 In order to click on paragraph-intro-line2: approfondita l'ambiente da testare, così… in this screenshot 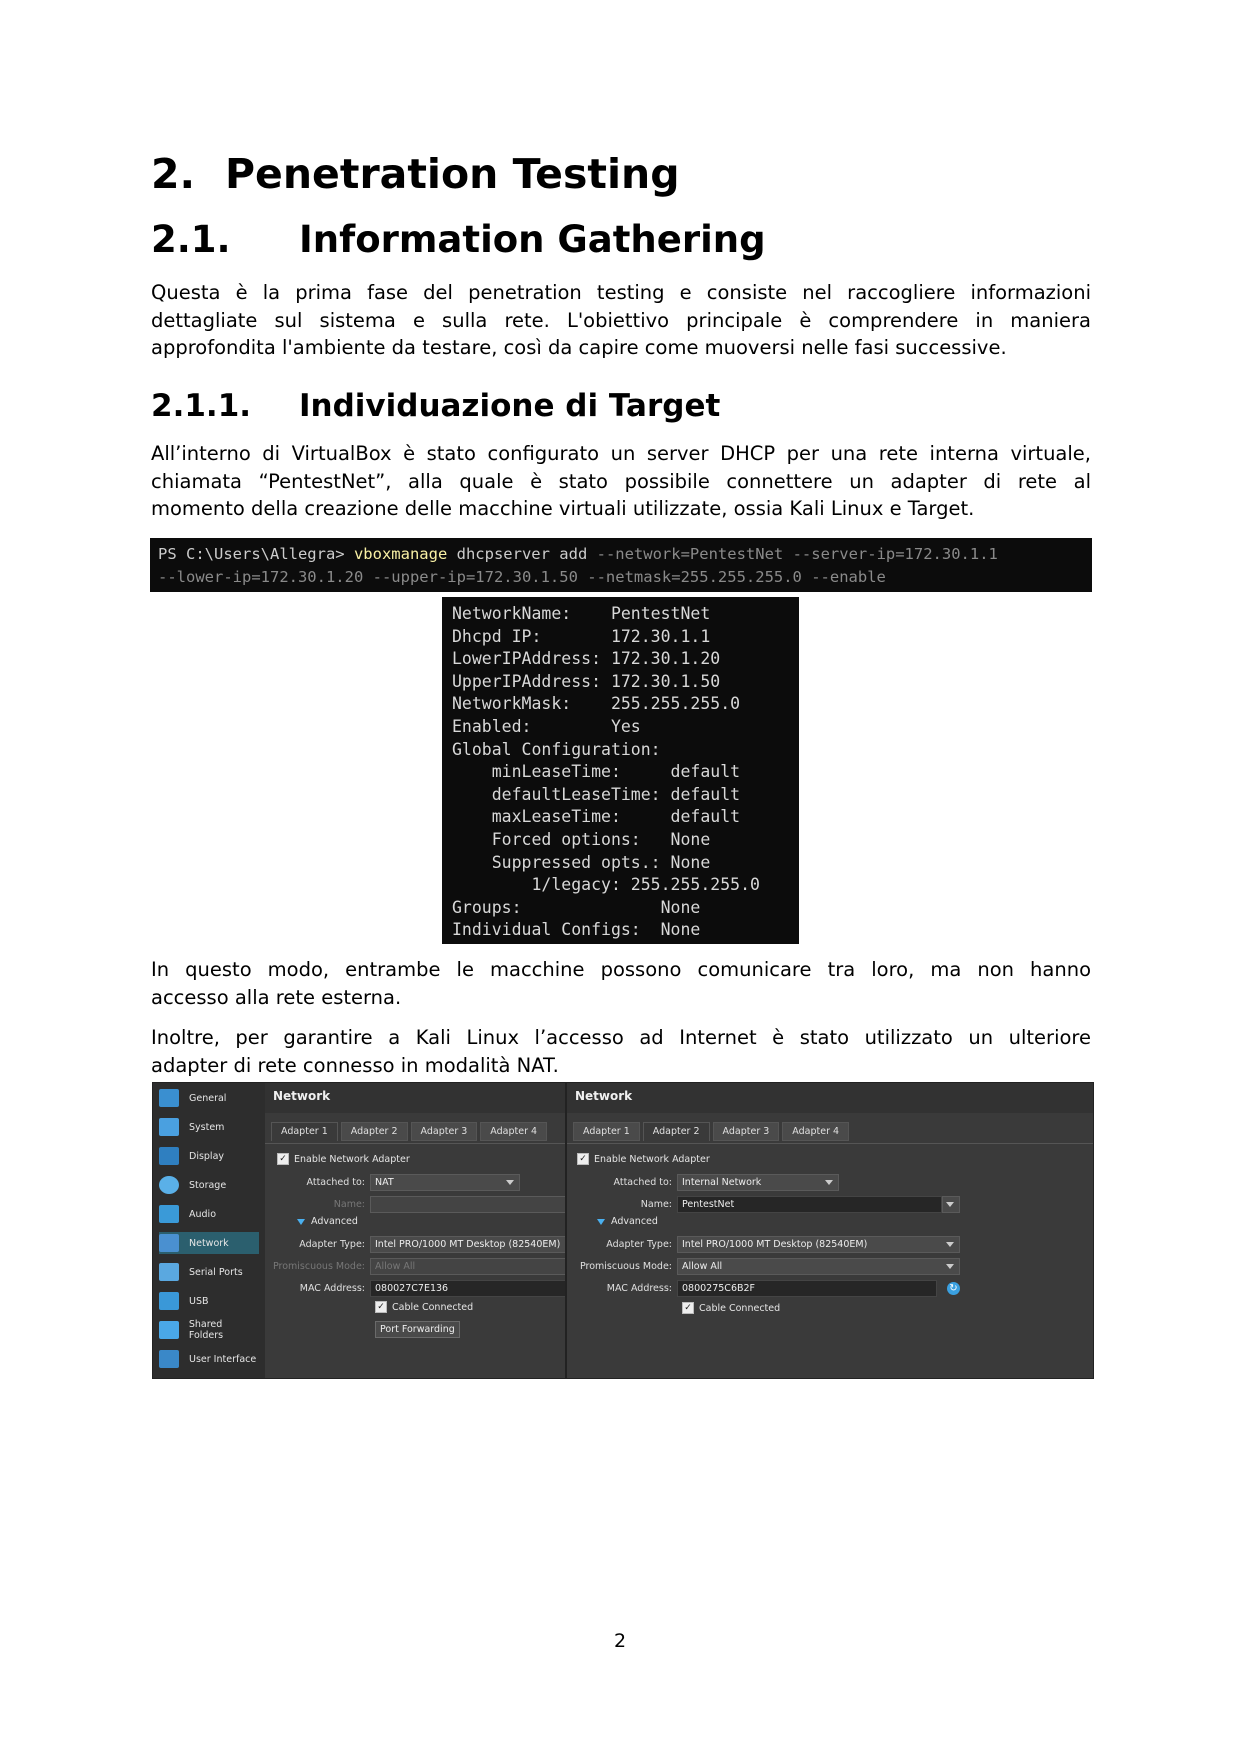, I will do `click(579, 347)`.